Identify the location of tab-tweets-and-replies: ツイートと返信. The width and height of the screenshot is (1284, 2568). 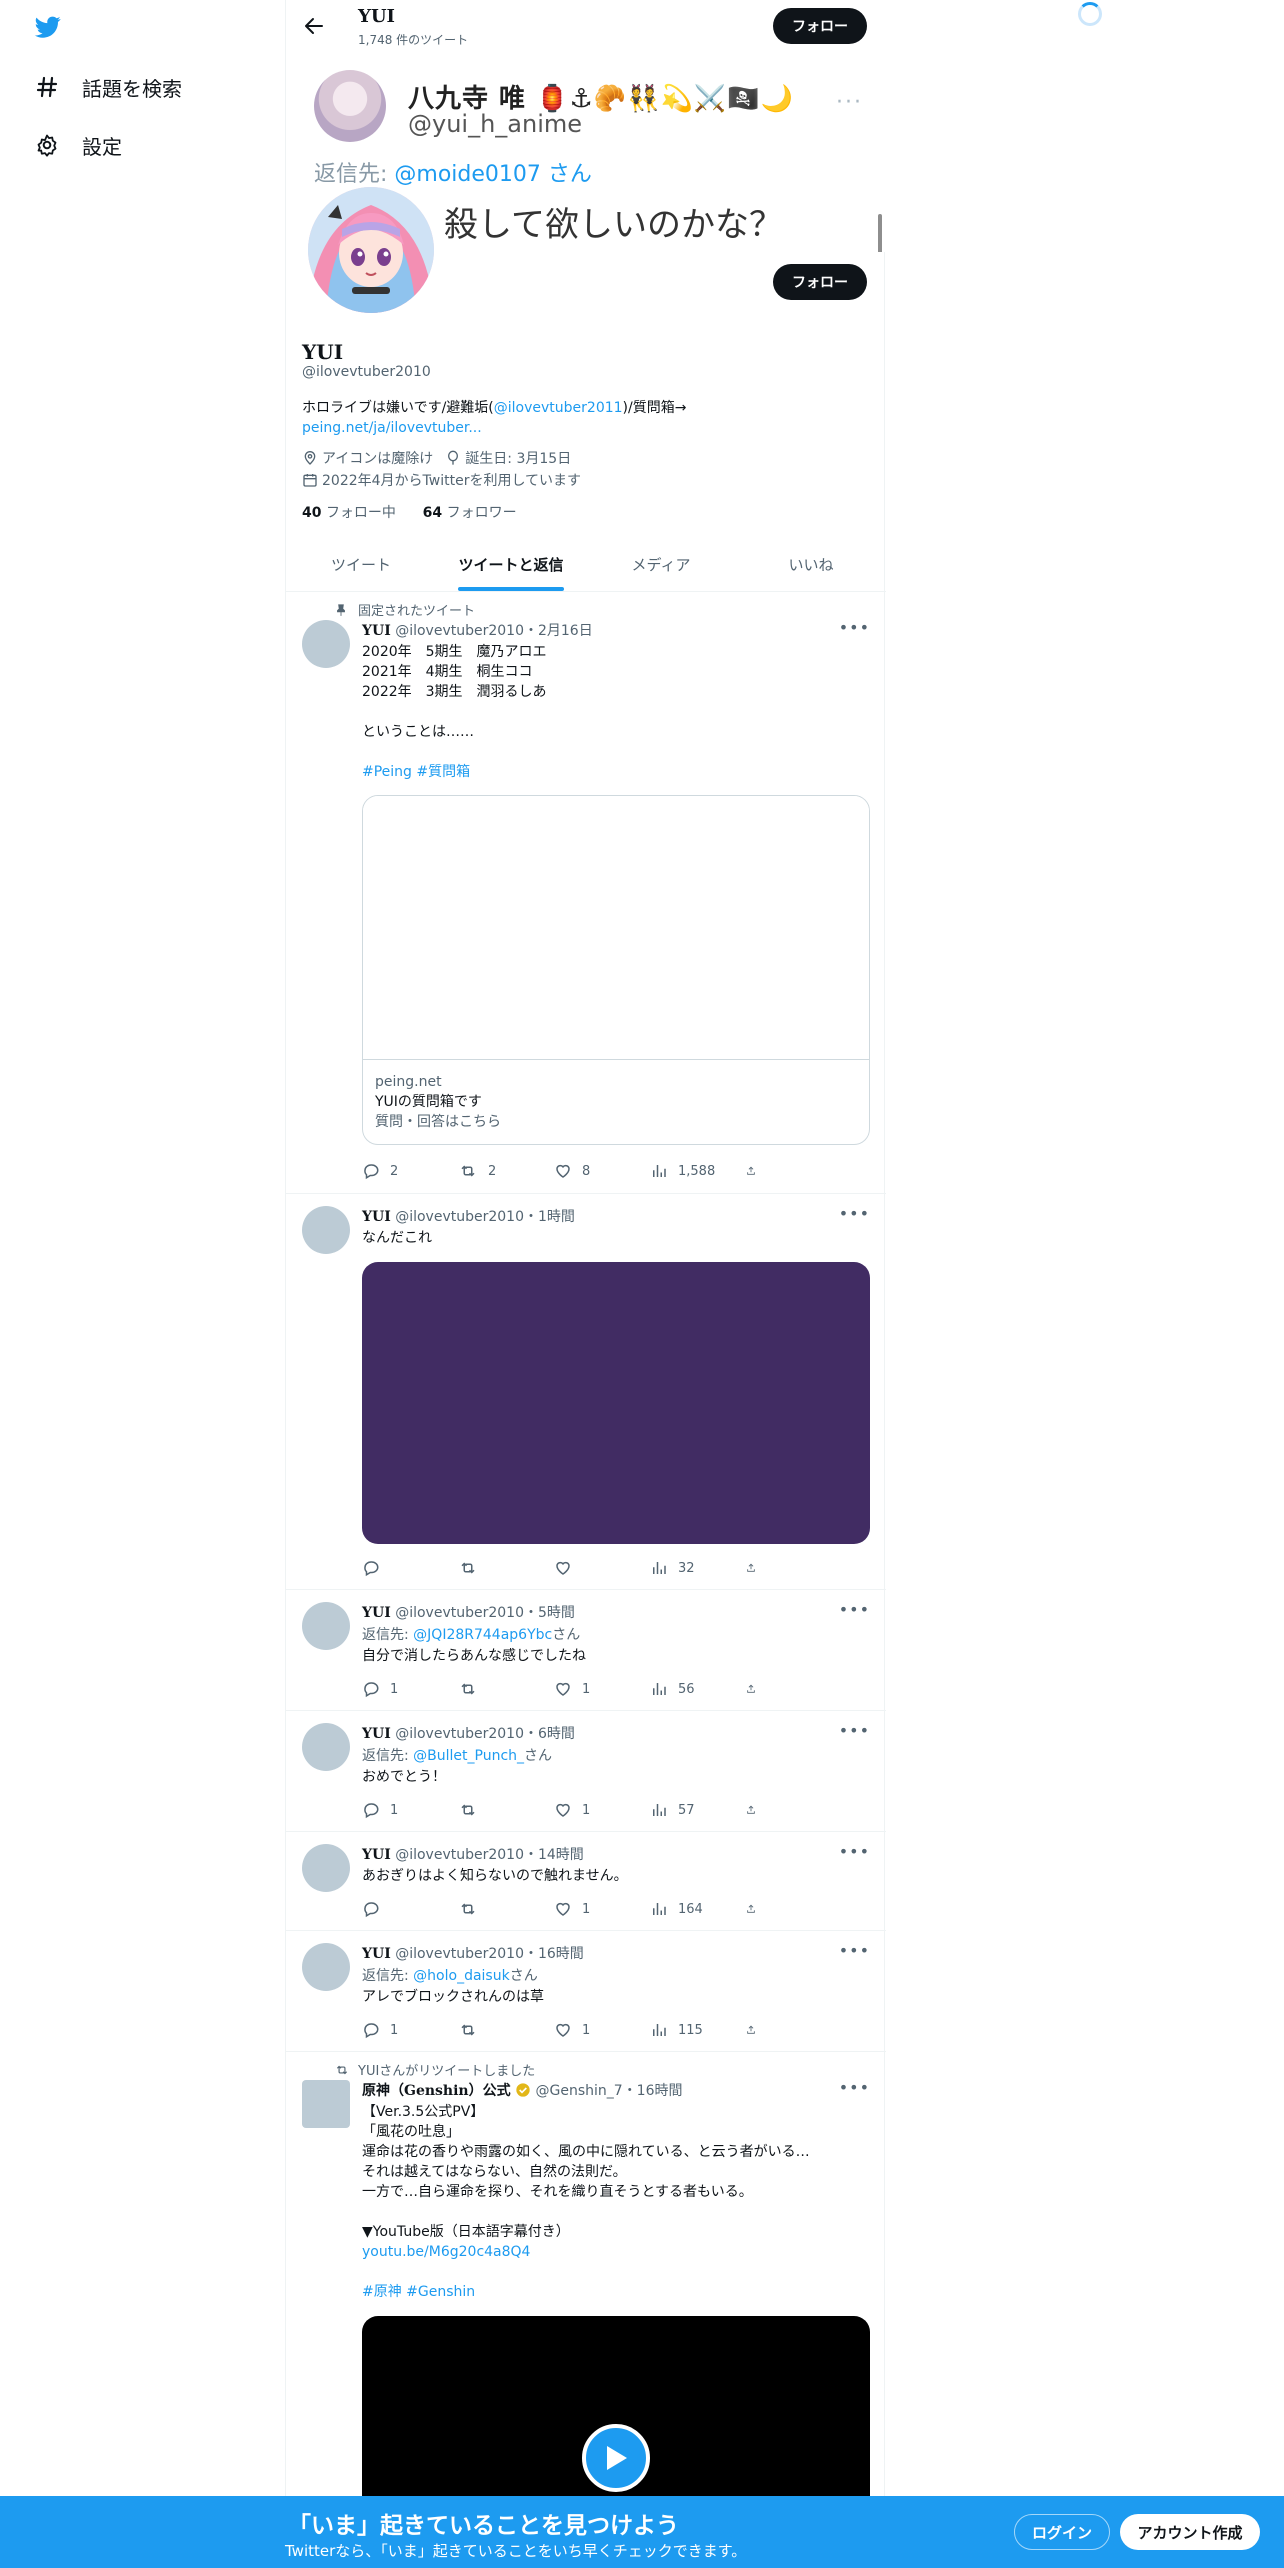
(511, 564).